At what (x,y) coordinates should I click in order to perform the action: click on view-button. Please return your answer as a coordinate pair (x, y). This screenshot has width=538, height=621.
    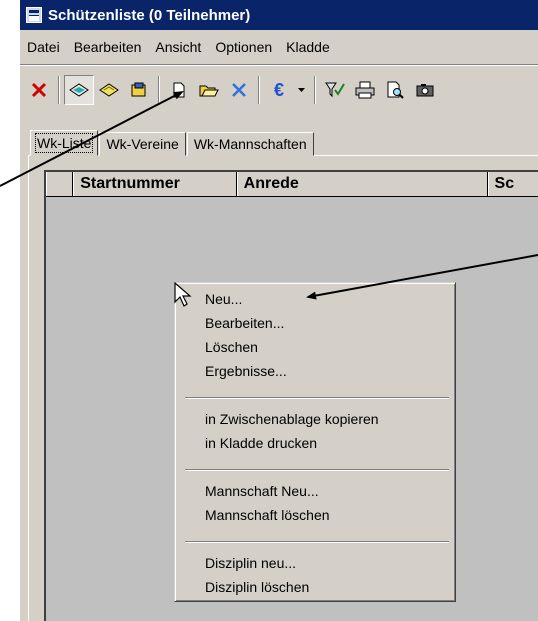
    Looking at the image, I should click on (79, 90).